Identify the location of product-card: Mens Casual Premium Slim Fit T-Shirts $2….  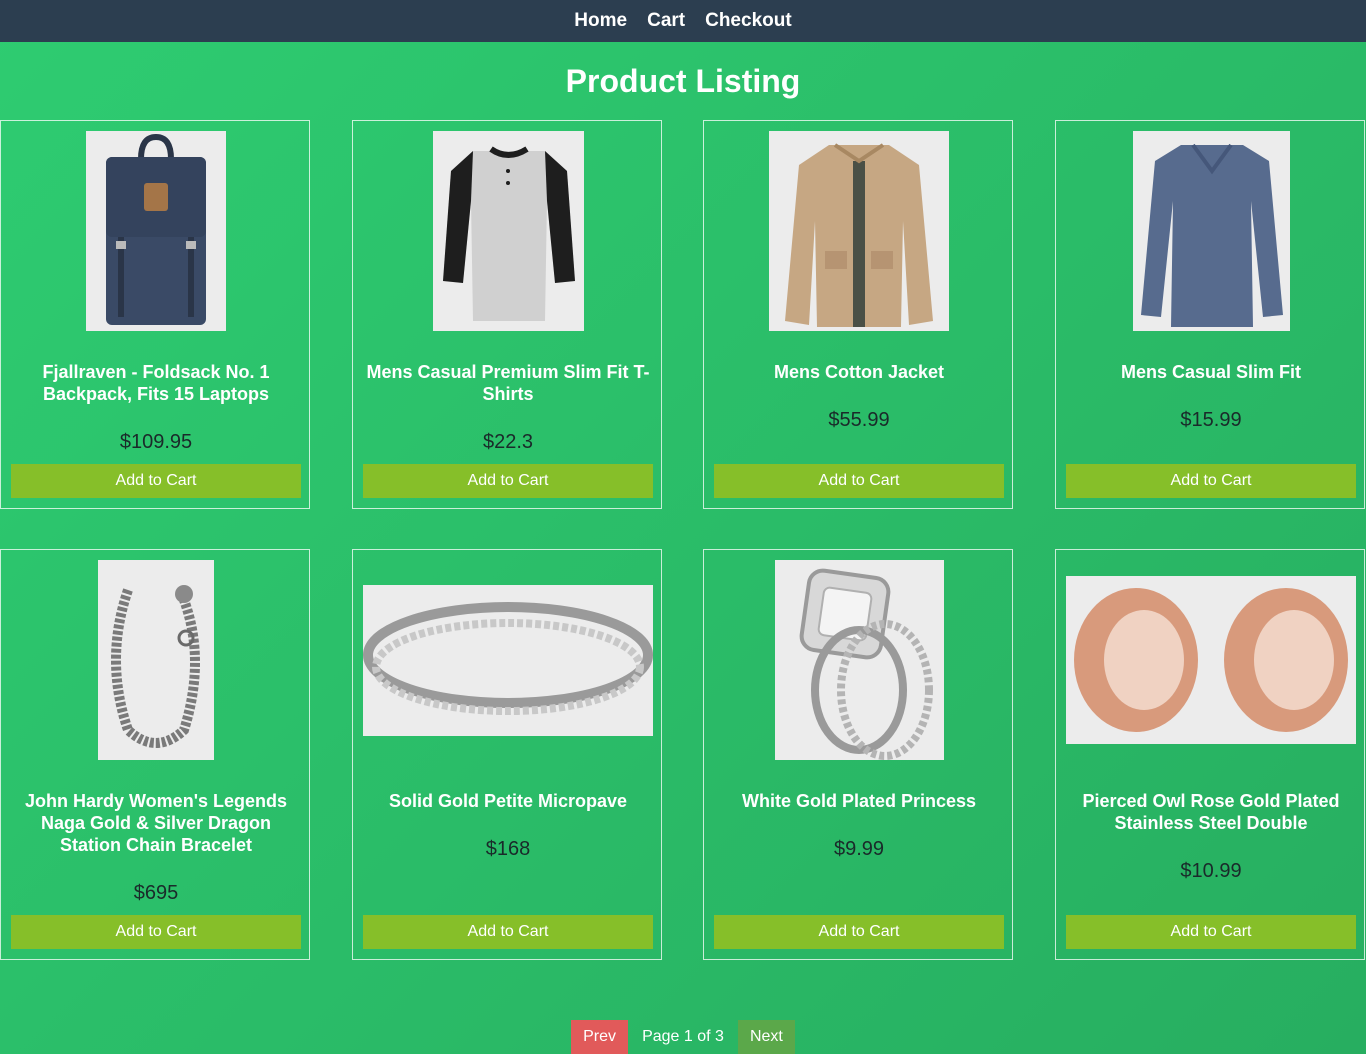
(507, 314).